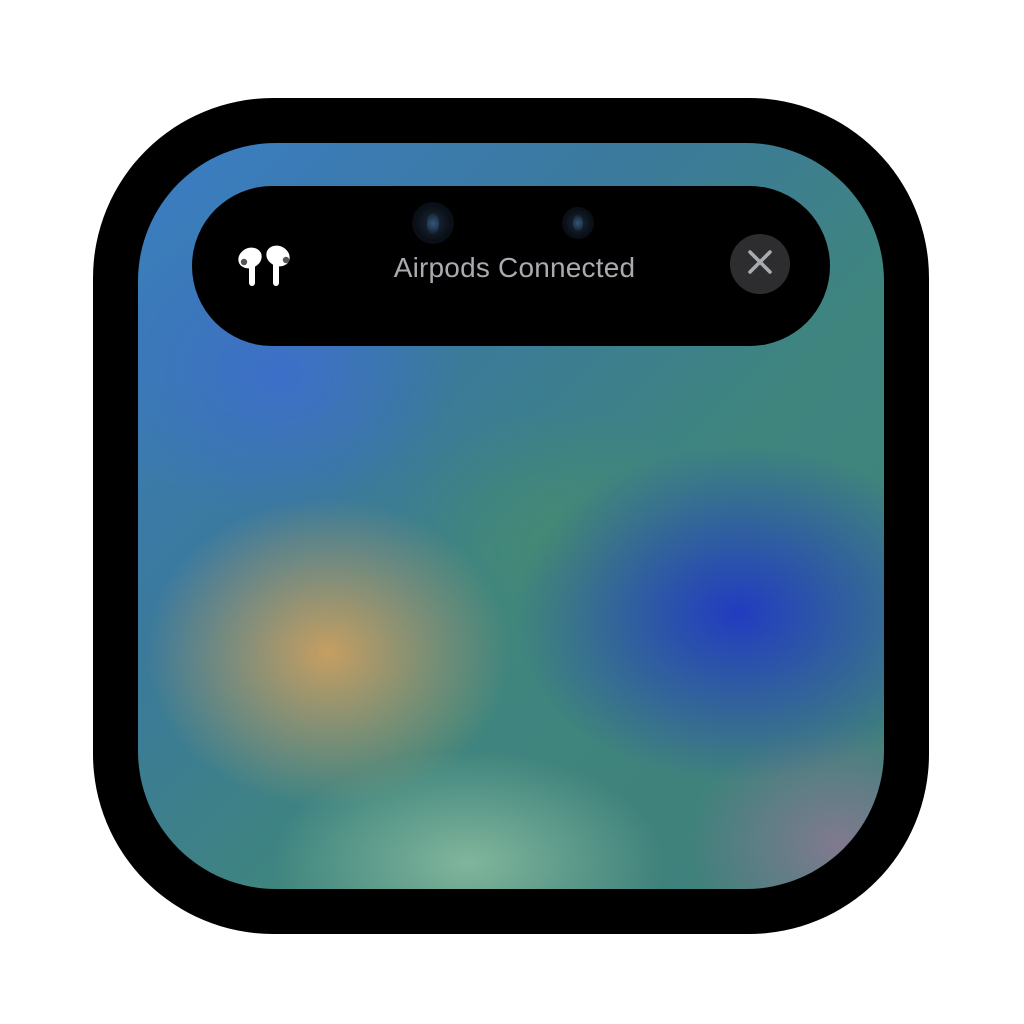 Image resolution: width=1024 pixels, height=1024 pixels. Describe the element at coordinates (433, 223) in the screenshot. I see `front-camera` at that location.